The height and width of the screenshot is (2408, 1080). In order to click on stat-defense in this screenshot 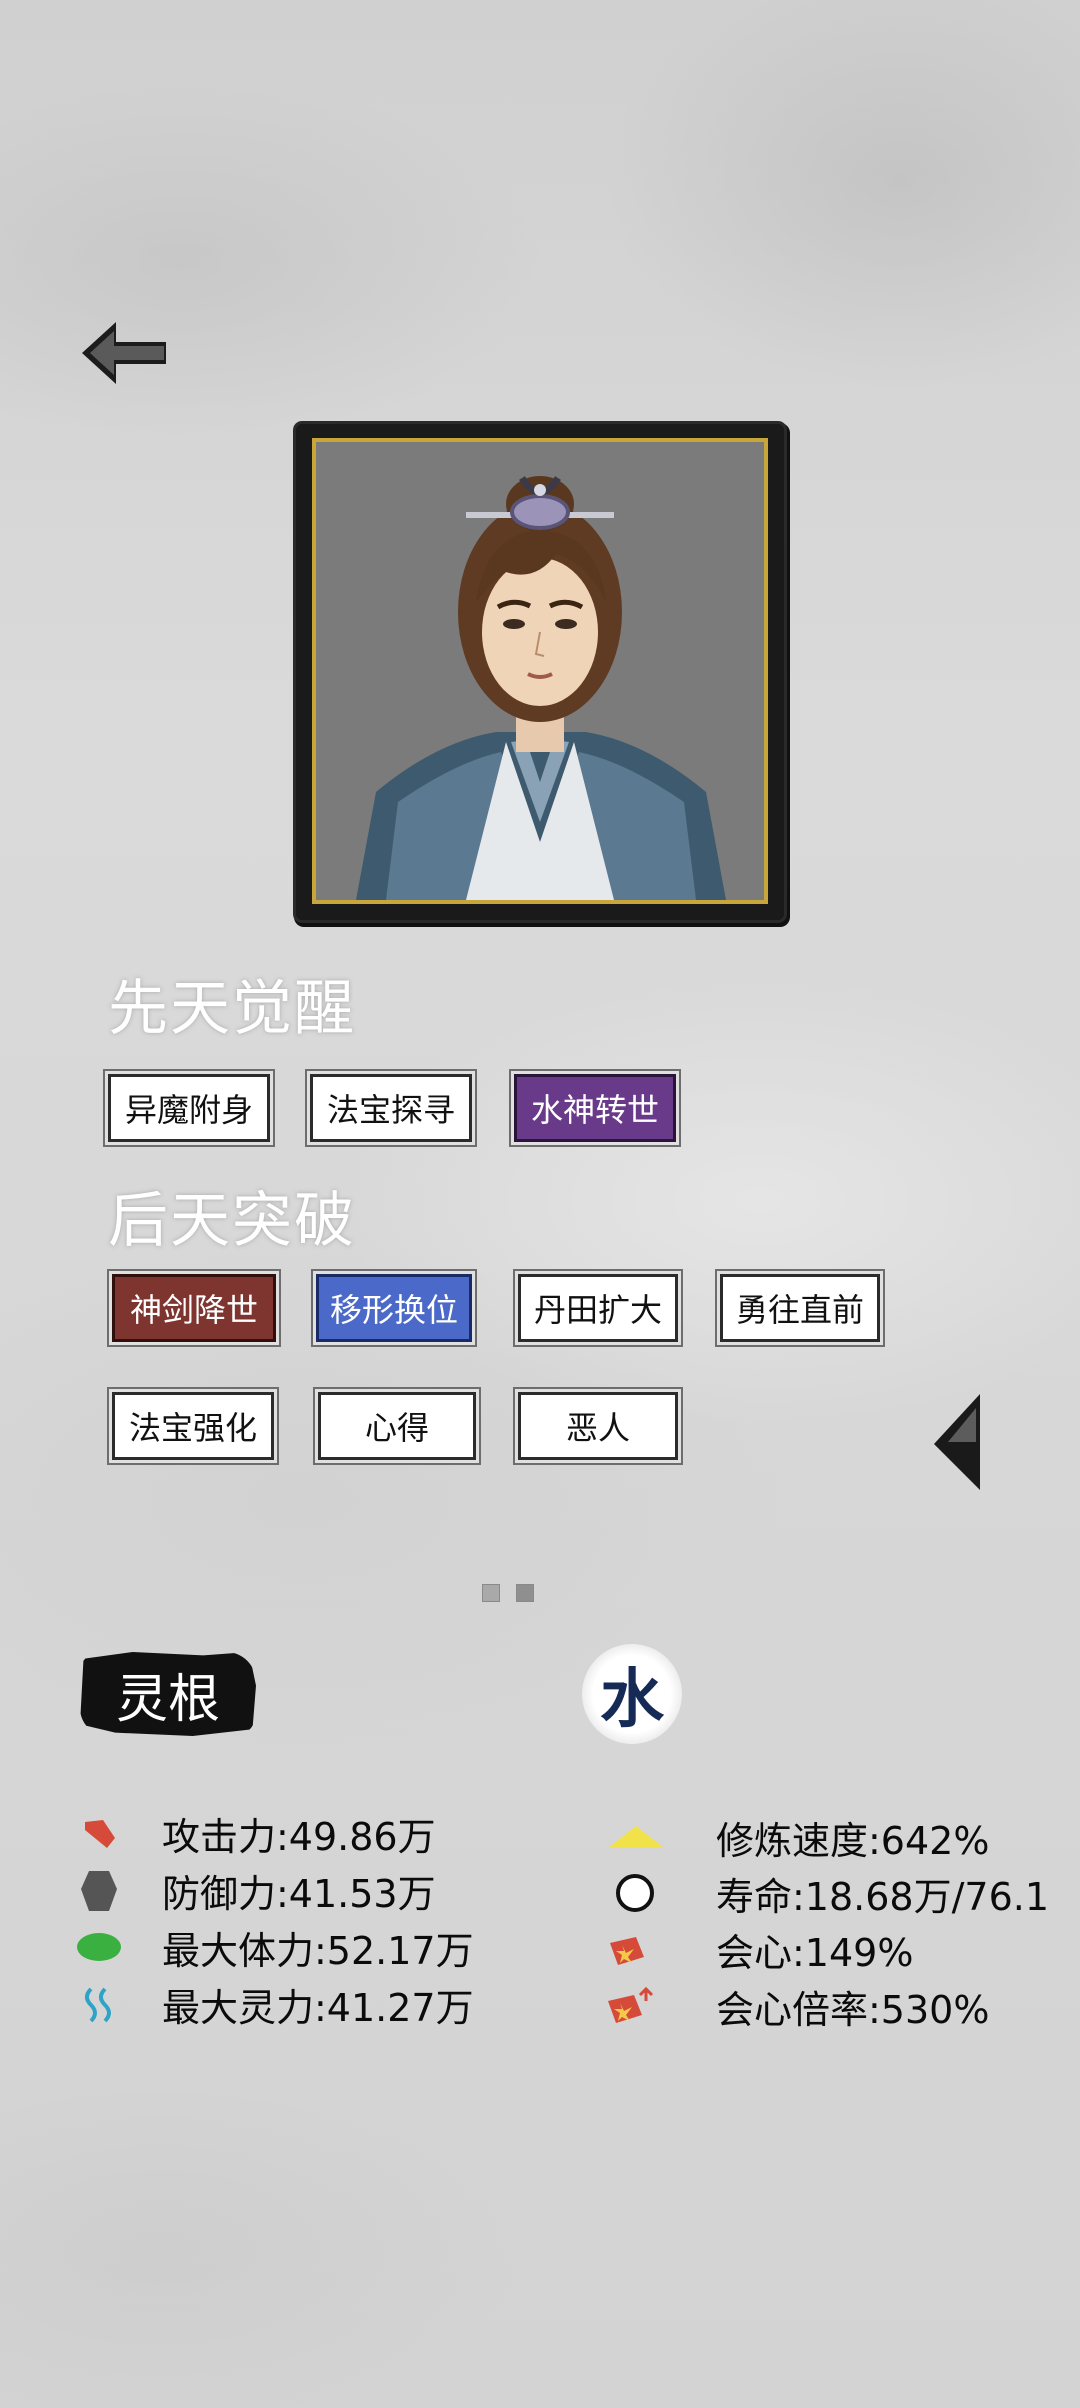, I will do `click(99, 1891)`.